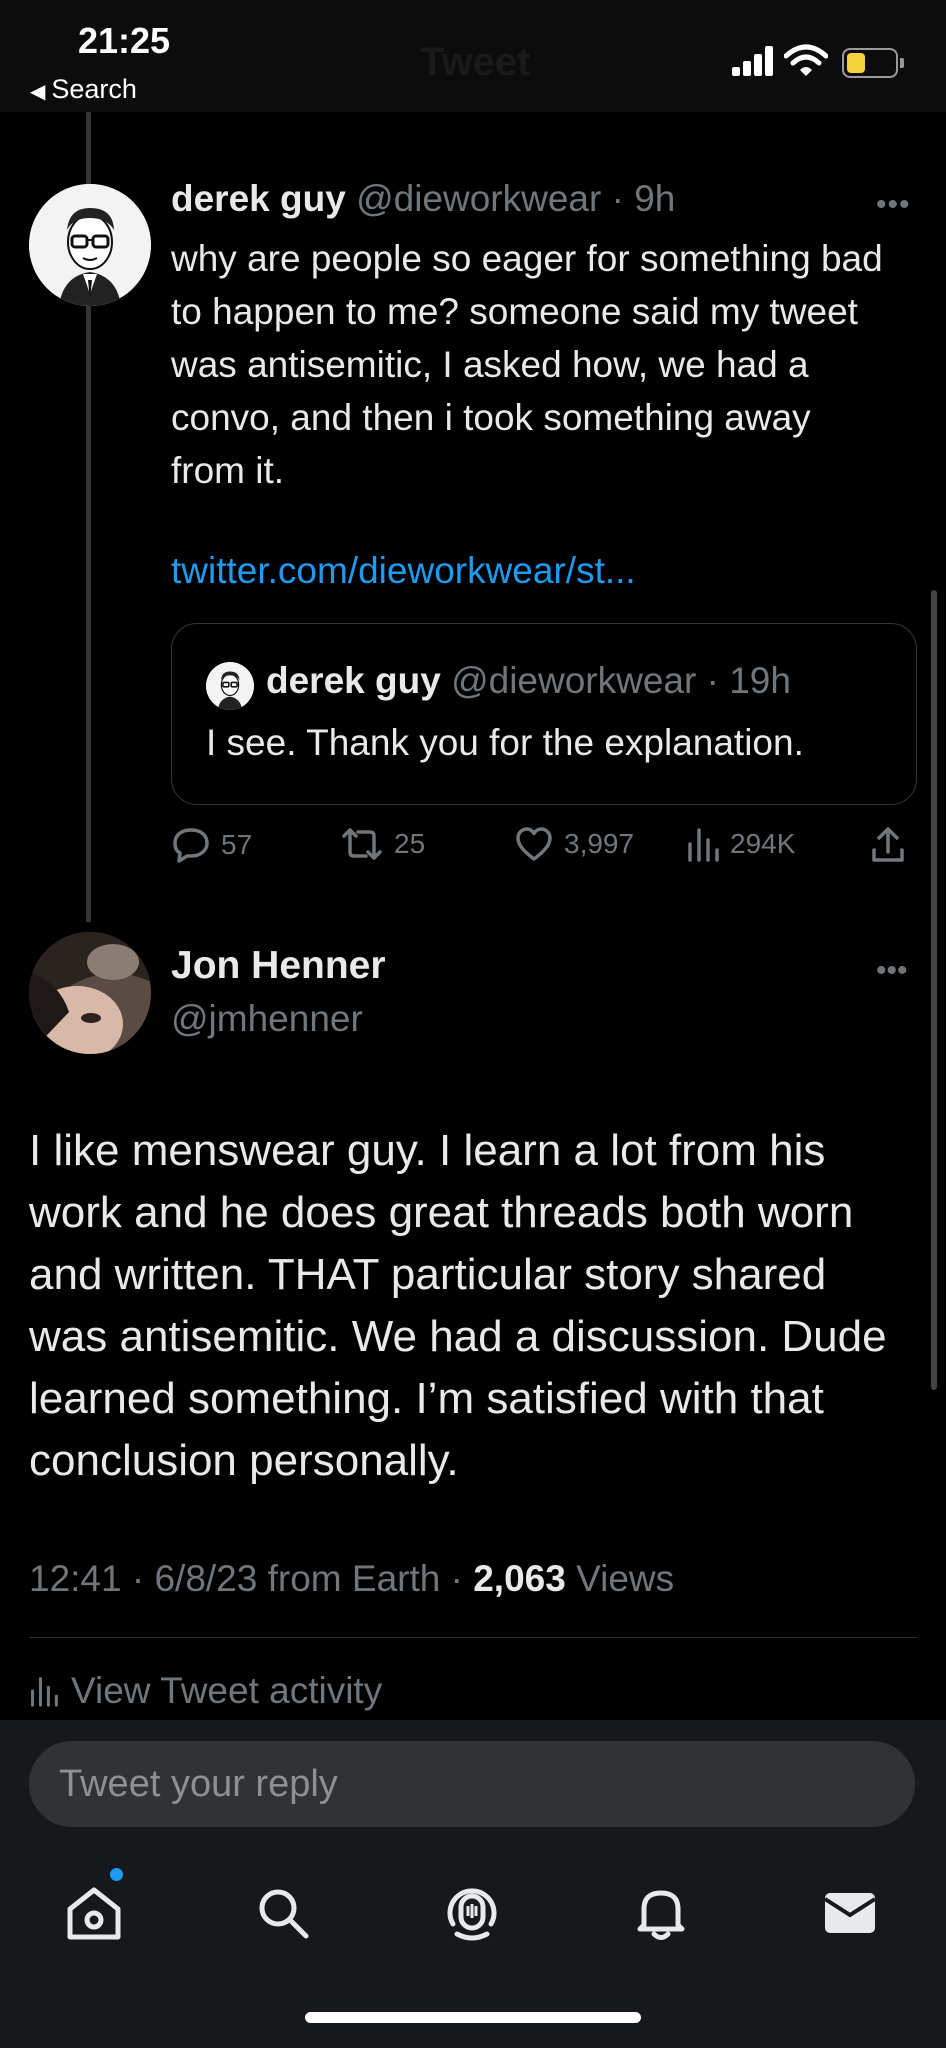  What do you see at coordinates (278, 966) in the screenshot?
I see `author-name: Jon Henner` at bounding box center [278, 966].